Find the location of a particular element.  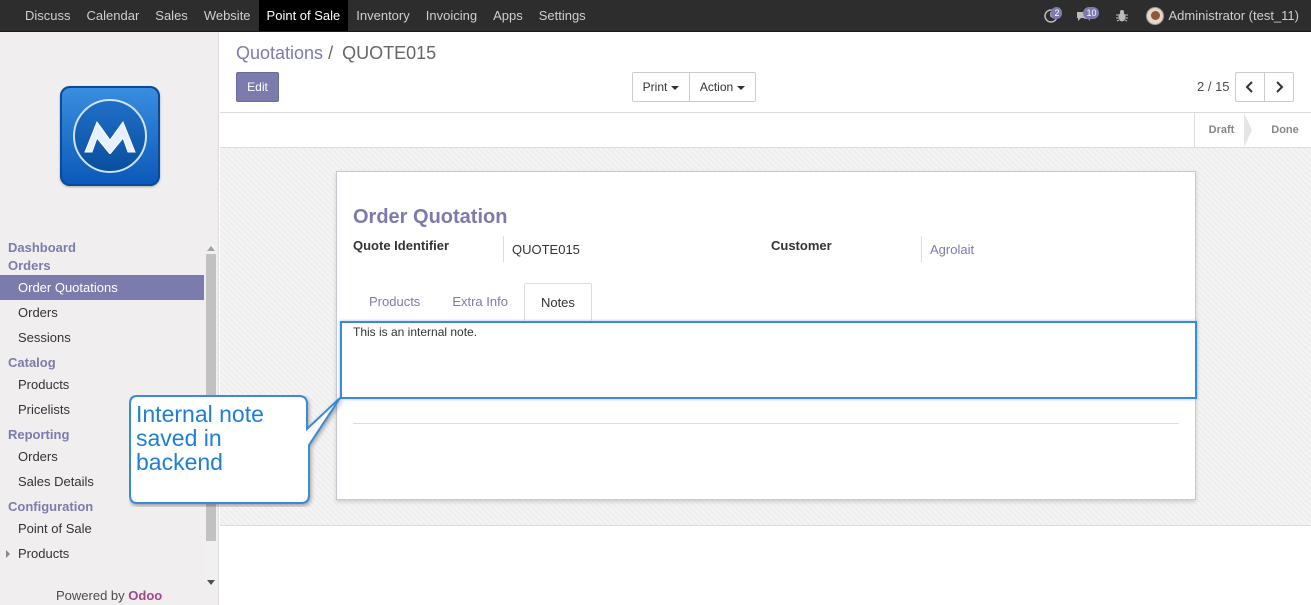

stage-chevron-icon is located at coordinates (1248, 130).